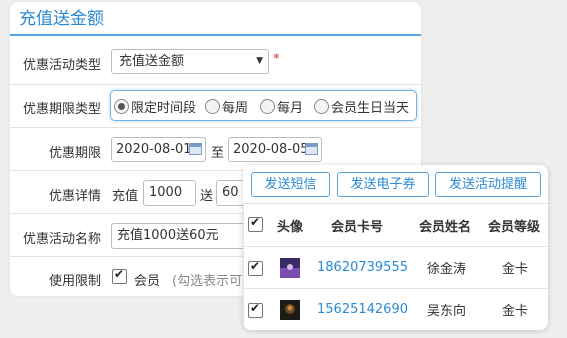 This screenshot has width=567, height=338. What do you see at coordinates (147, 281) in the screenshot?
I see `member-label: 会员` at bounding box center [147, 281].